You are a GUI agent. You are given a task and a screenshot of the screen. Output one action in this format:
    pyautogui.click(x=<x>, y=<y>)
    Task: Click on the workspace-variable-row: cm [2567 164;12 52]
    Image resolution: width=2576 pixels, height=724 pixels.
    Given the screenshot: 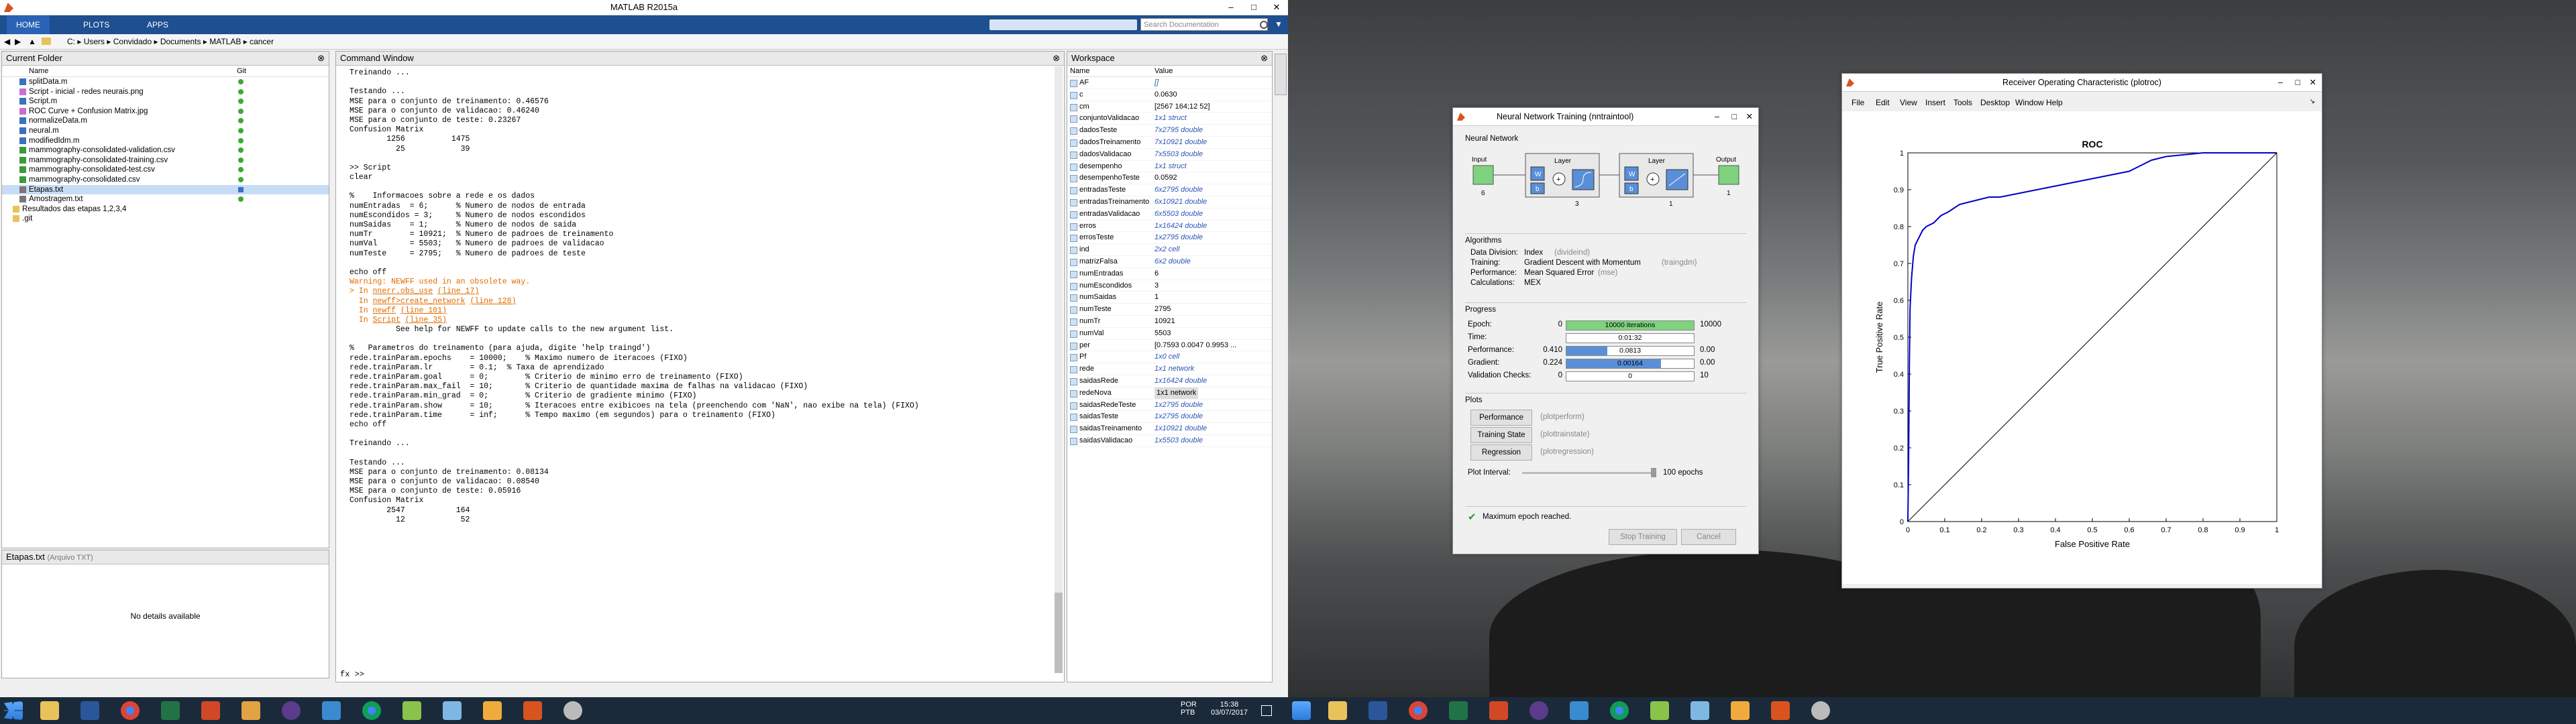 What is the action you would take?
    pyautogui.click(x=1169, y=107)
    